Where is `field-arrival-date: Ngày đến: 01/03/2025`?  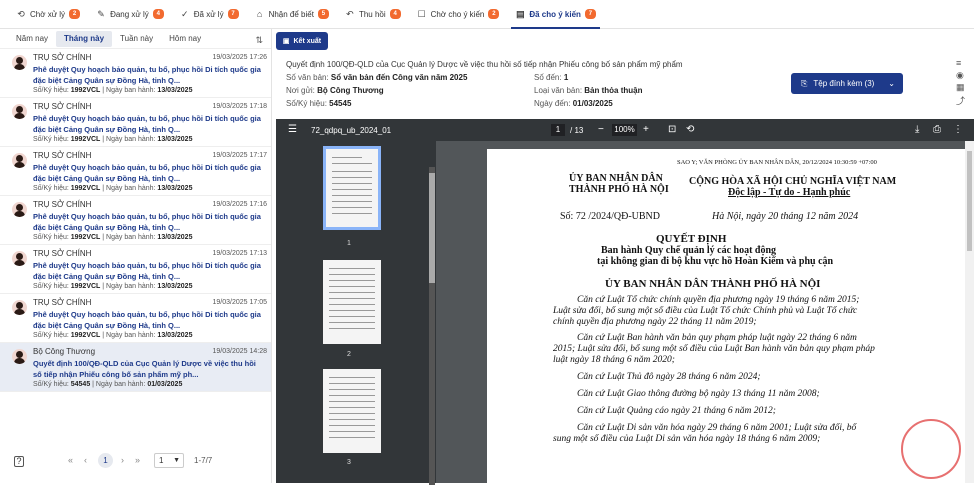
field-arrival-date: Ngày đến: 01/03/2025 is located at coordinates (573, 103).